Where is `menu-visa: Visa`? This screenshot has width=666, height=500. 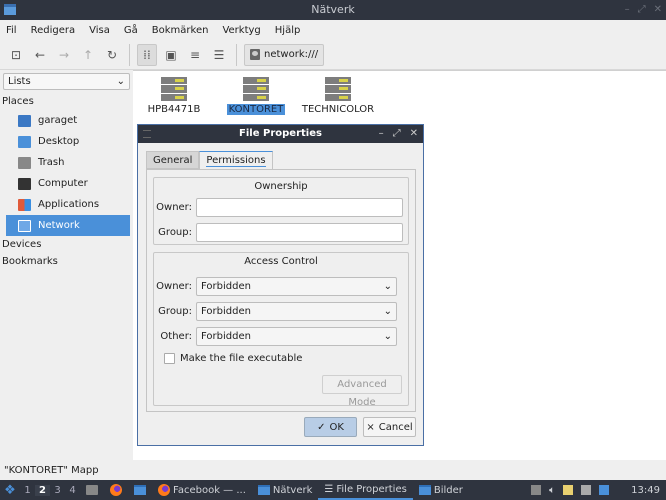
menu-visa: Visa is located at coordinates (99, 30).